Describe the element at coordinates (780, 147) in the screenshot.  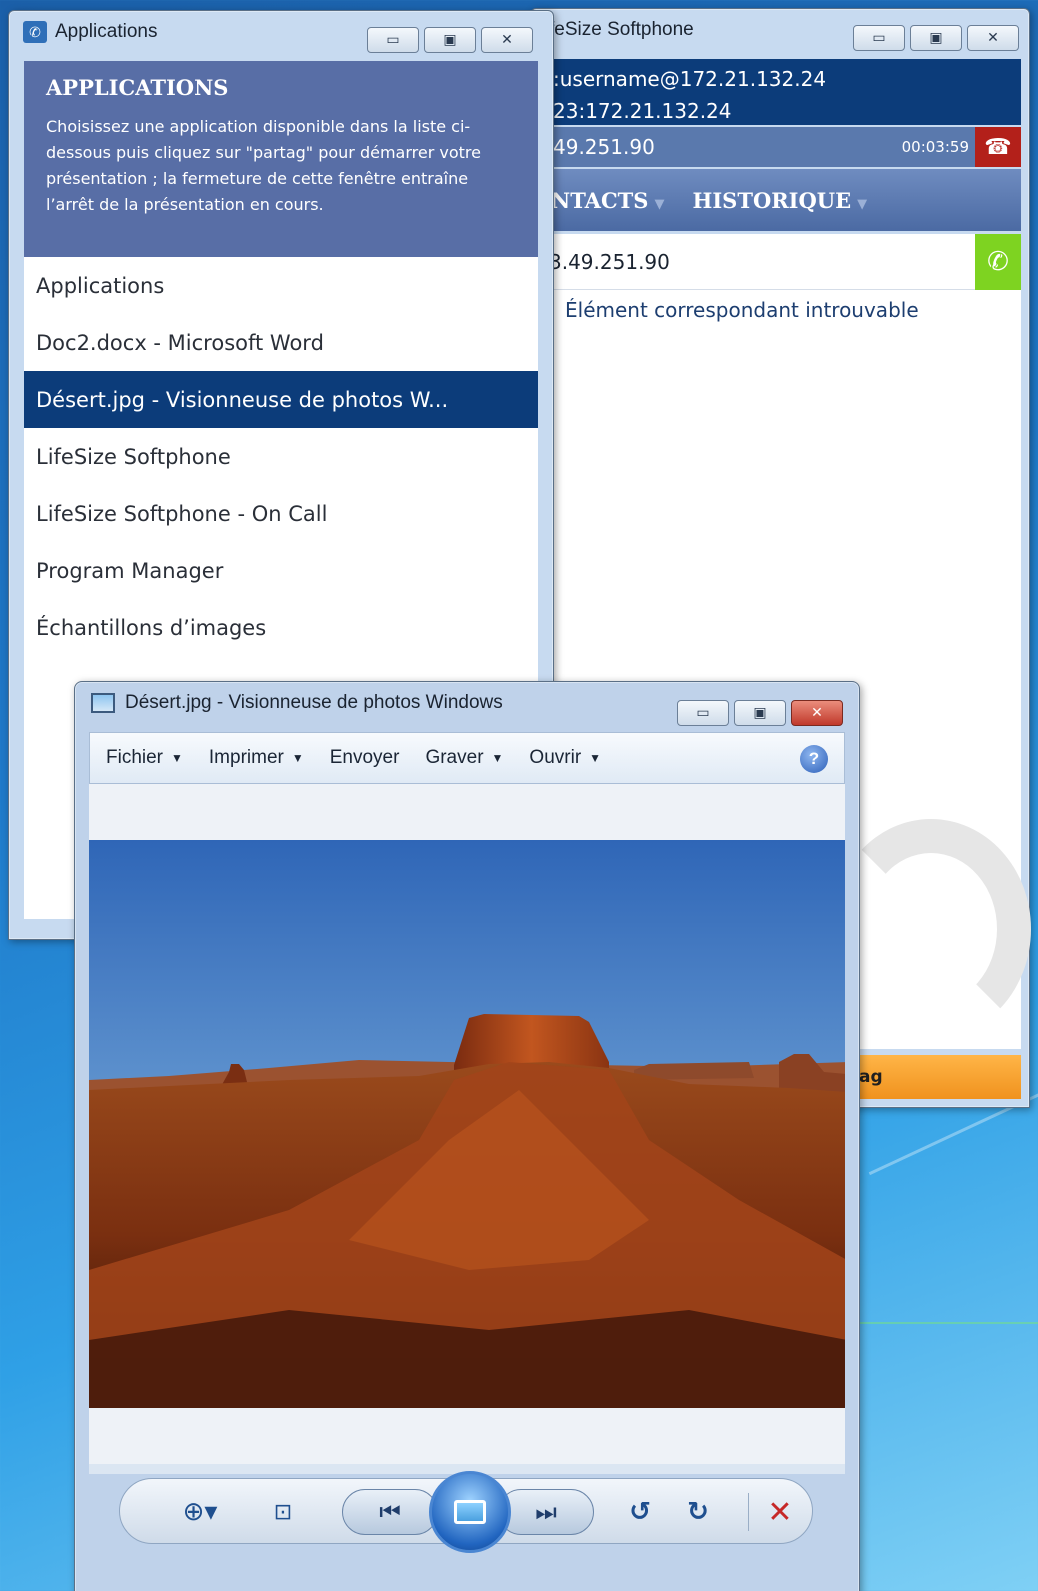
I see `active-call-bar: 49.251.90 00:03:59 ☎` at that location.